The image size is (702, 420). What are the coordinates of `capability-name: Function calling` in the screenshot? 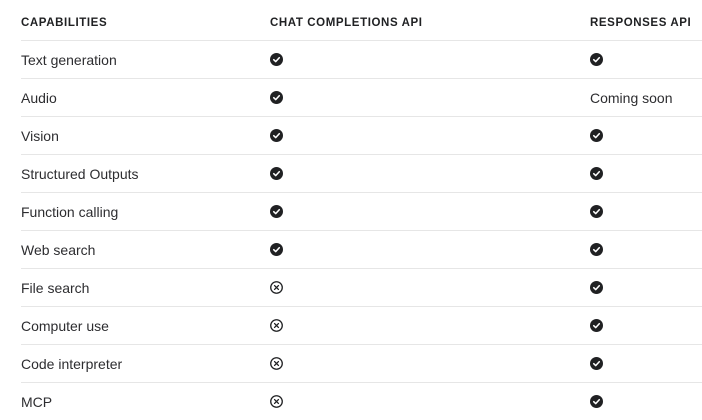 It's located at (70, 211).